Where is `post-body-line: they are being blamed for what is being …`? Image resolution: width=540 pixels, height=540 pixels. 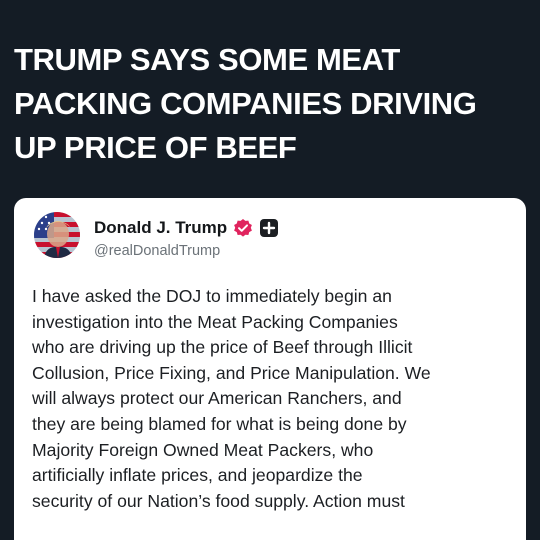
post-body-line: they are being blamed for what is being … is located at coordinates (219, 423).